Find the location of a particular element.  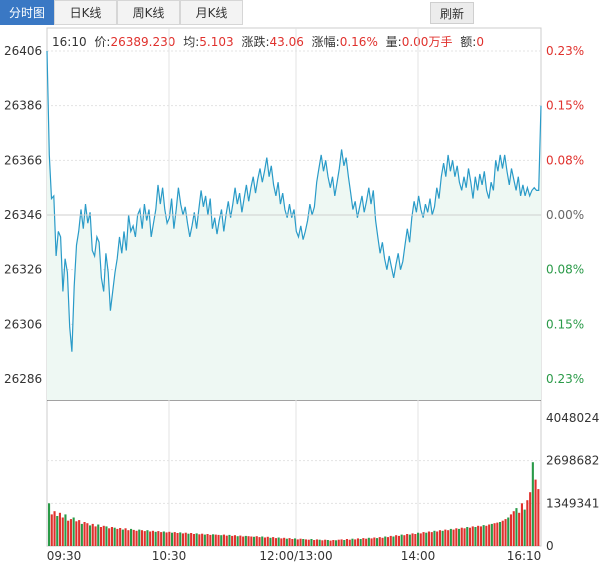

y-tick-label: 26366 is located at coordinates (23, 160).